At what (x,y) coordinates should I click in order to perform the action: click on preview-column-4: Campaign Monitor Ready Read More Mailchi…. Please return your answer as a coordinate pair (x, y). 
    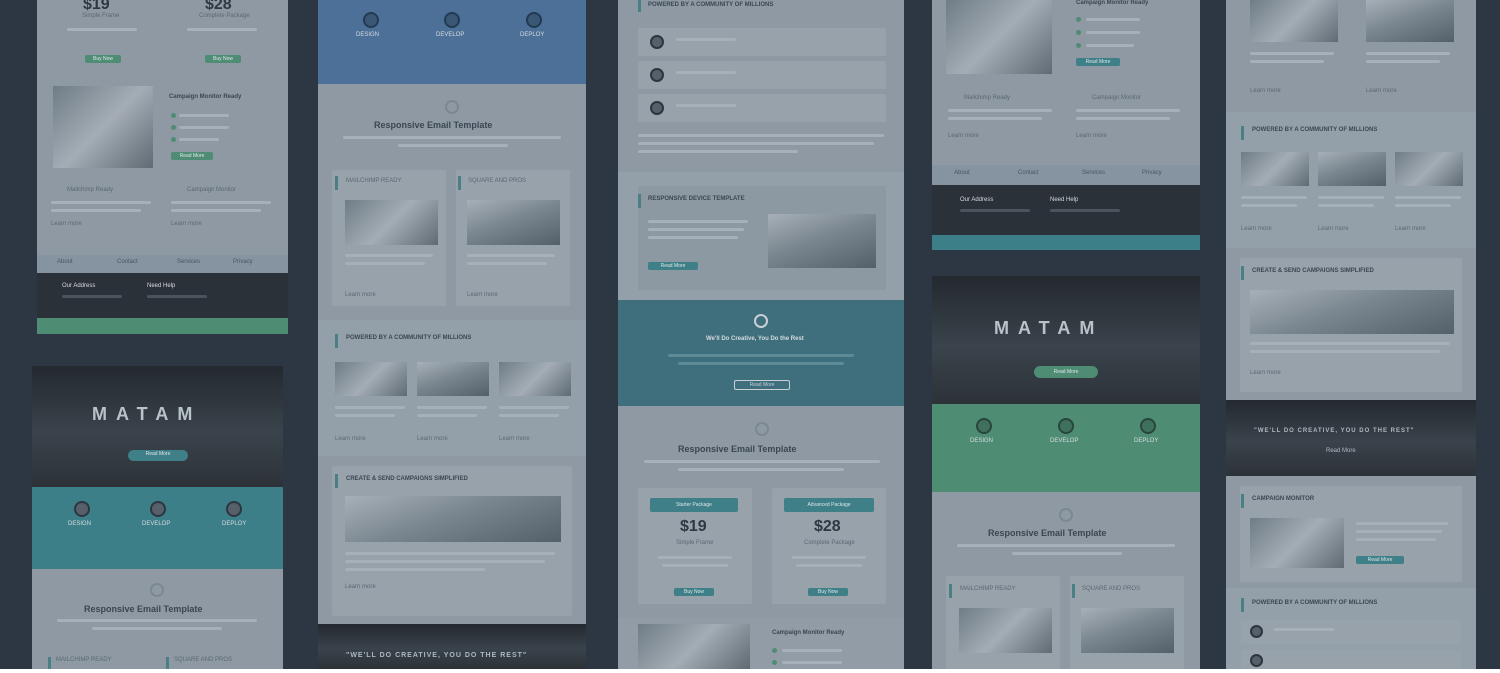
    Looking at the image, I should click on (1066, 125).